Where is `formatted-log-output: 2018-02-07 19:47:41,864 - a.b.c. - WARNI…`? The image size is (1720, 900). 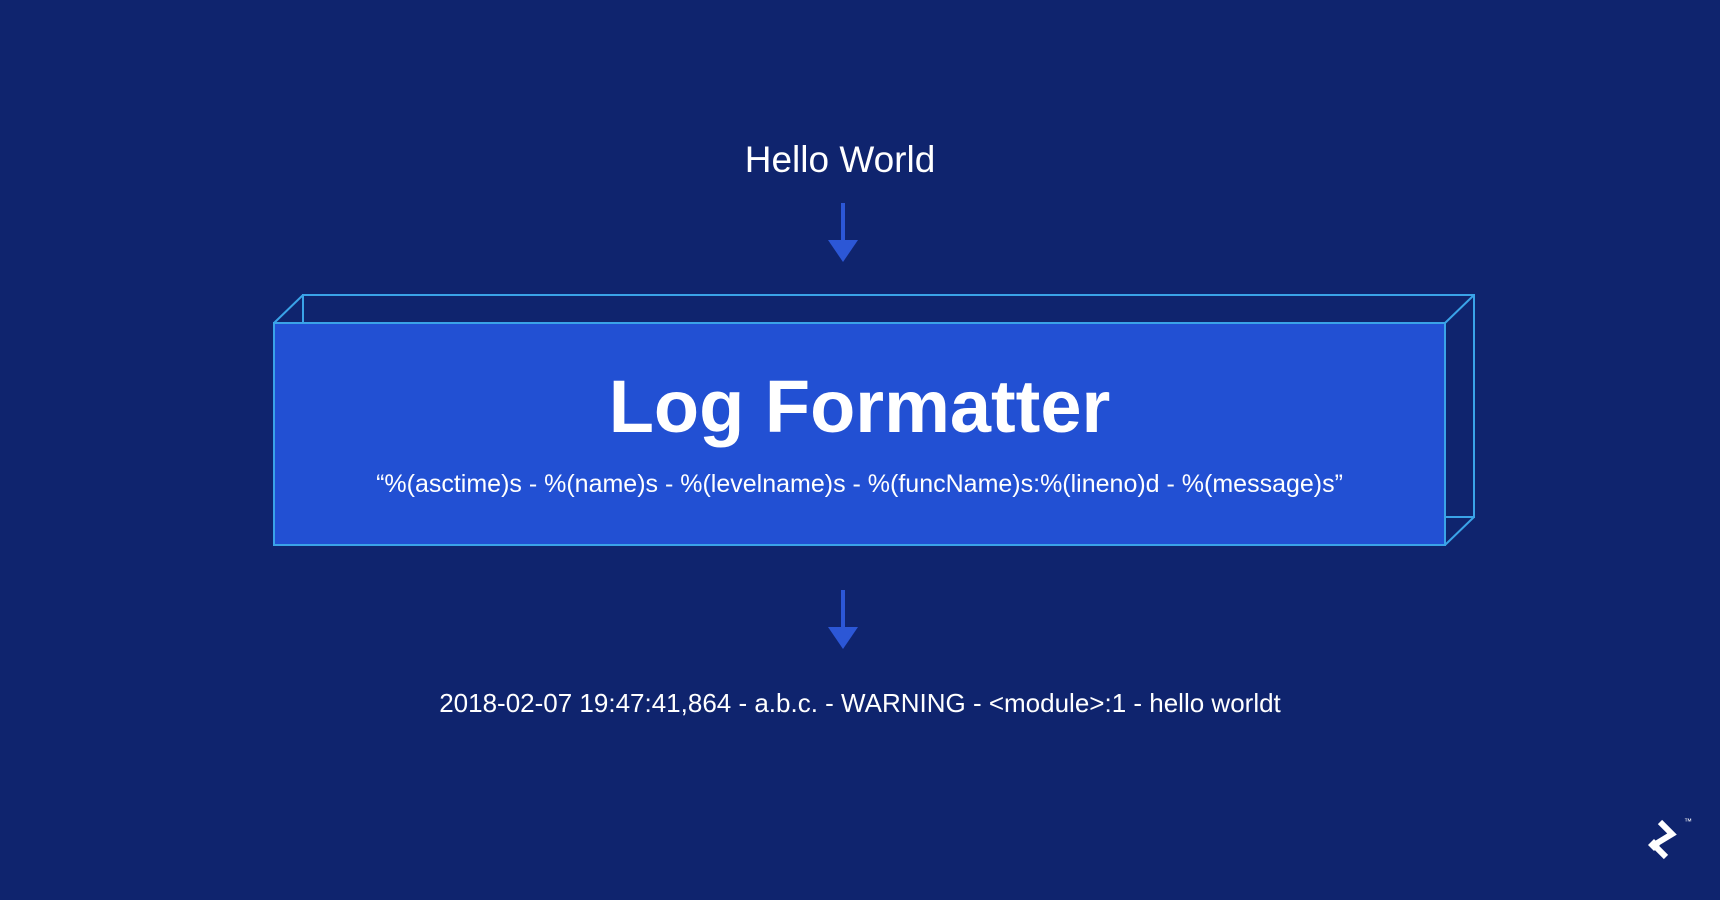
formatted-log-output: 2018-02-07 19:47:41,864 - a.b.c. - WARNI… is located at coordinates (860, 703).